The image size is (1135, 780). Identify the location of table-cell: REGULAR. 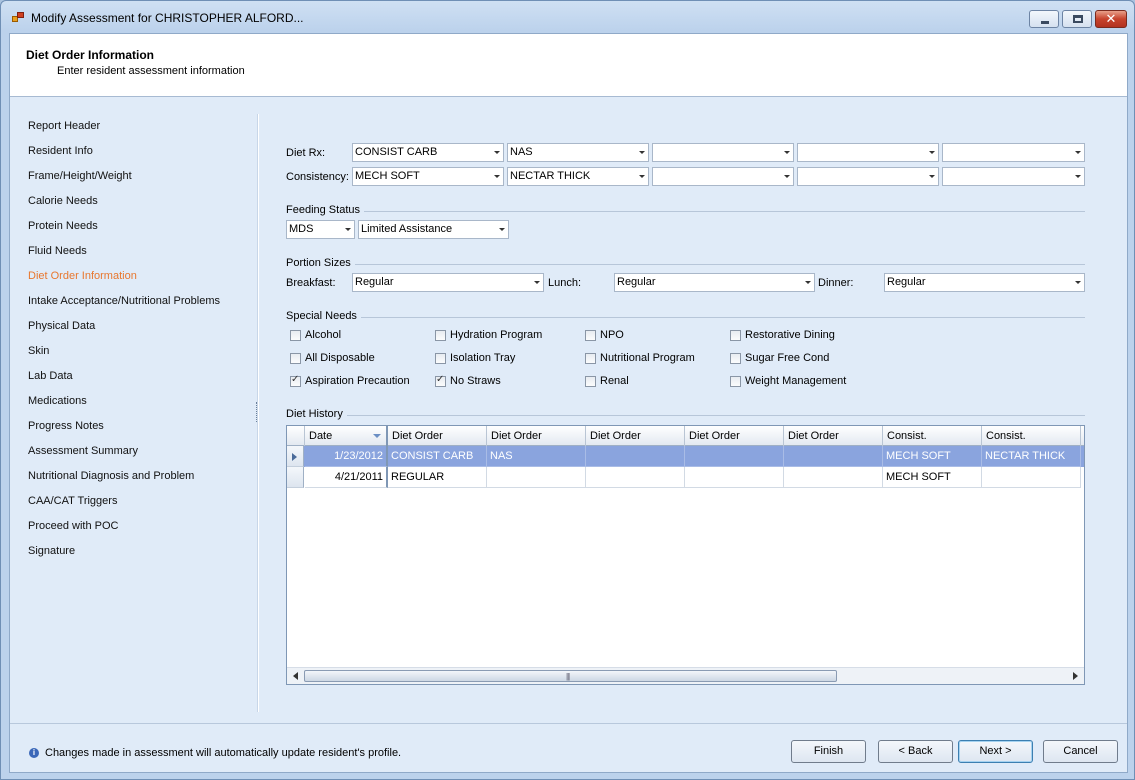
(437, 477).